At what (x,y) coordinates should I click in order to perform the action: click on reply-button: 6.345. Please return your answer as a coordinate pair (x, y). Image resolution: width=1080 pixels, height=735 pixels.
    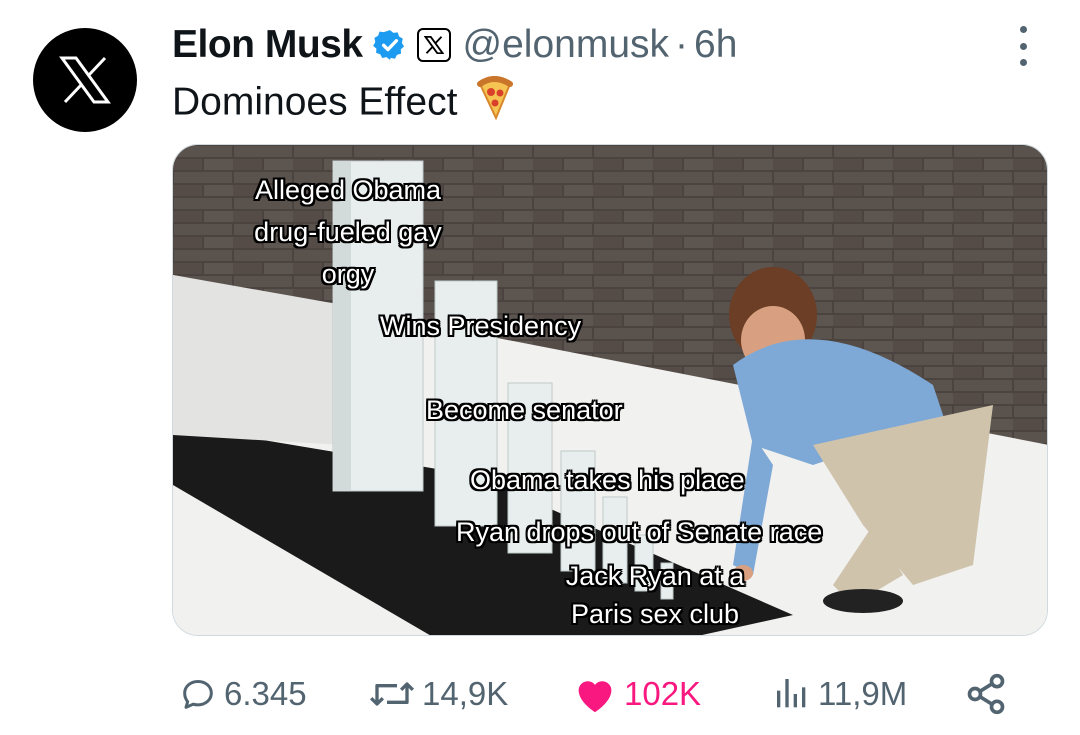
    Looking at the image, I should click on (242, 694).